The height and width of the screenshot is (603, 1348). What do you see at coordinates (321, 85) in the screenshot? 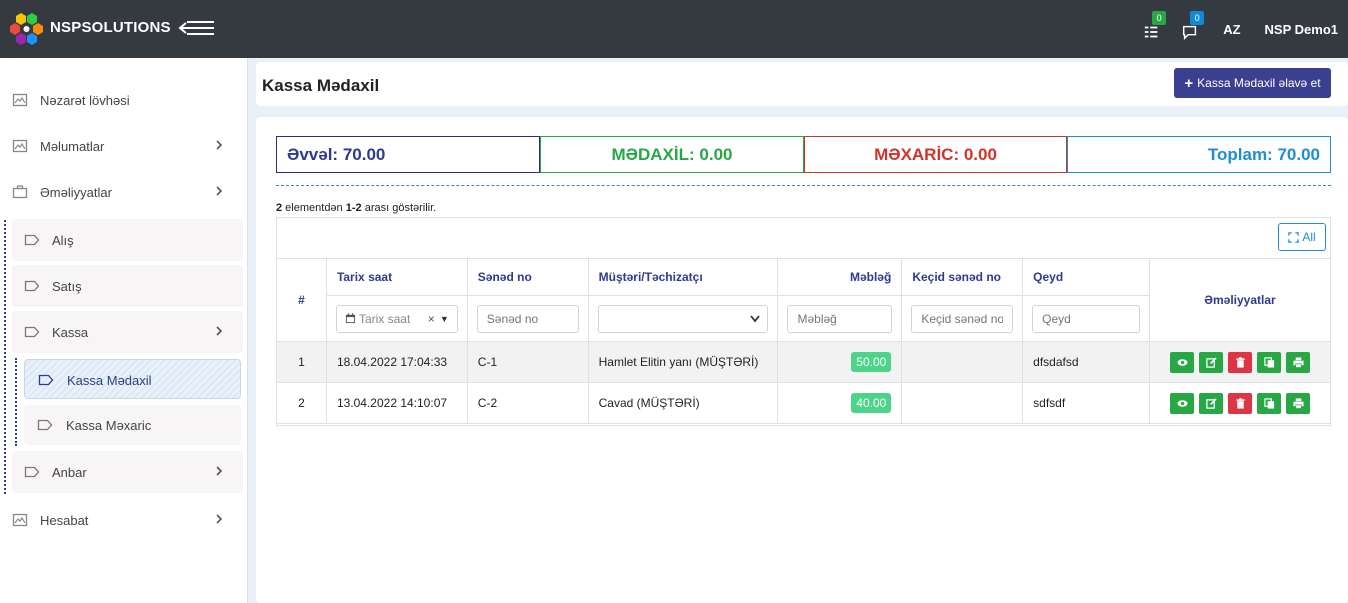
I see `page-title: Kassa Mədaxil` at bounding box center [321, 85].